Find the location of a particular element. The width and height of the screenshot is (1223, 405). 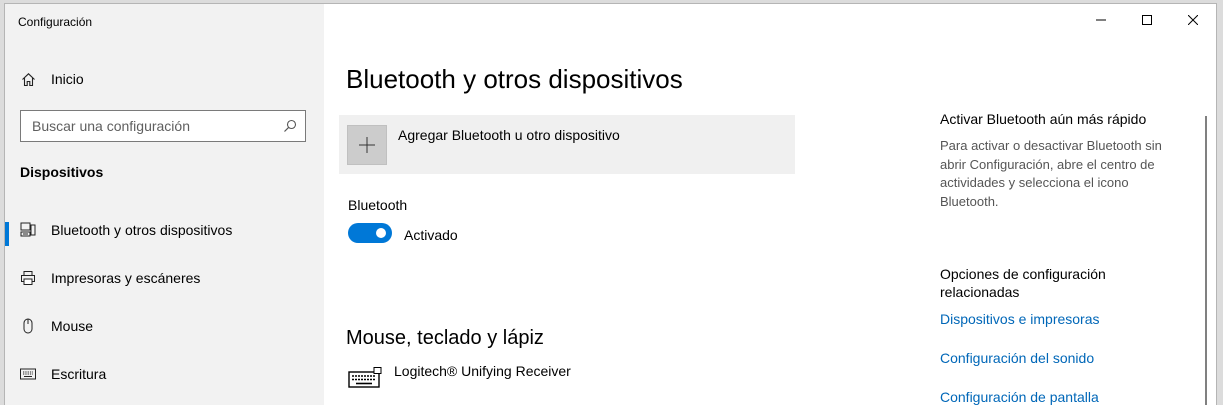

bluetooth-toggle is located at coordinates (370, 233).